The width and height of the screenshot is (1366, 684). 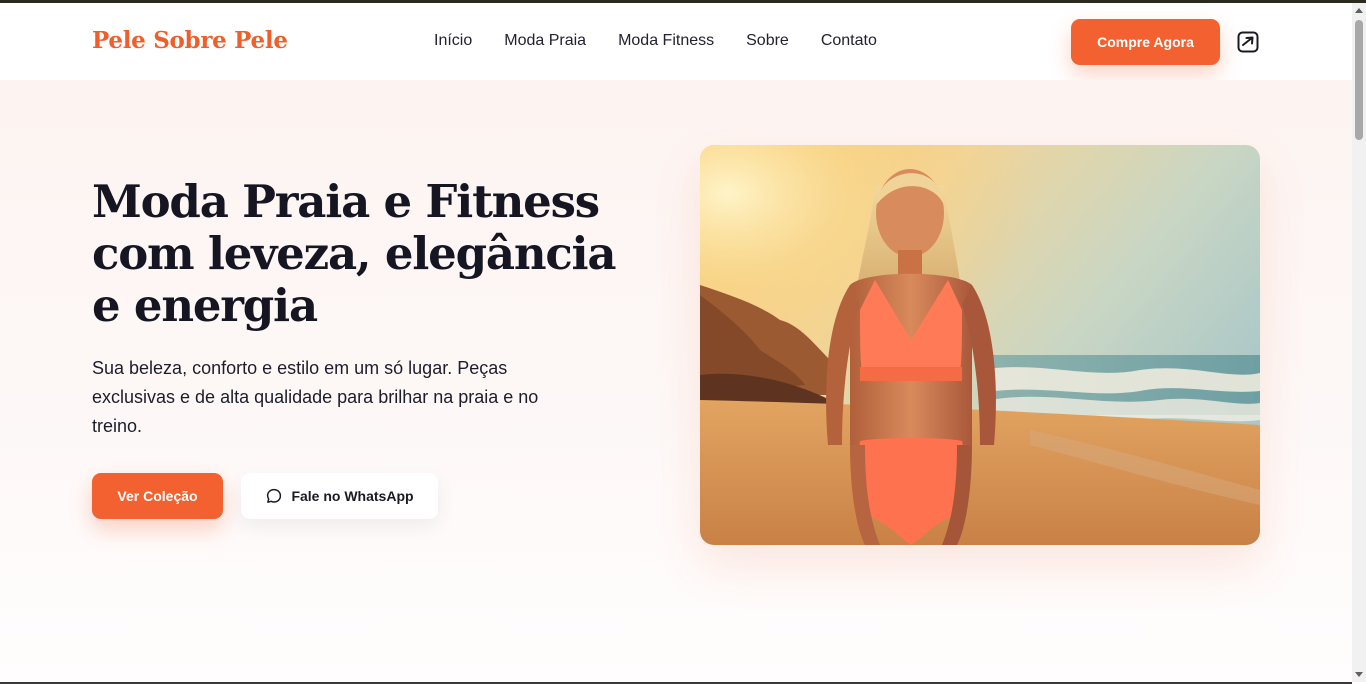 I want to click on scroll-thumb, so click(x=1359, y=80).